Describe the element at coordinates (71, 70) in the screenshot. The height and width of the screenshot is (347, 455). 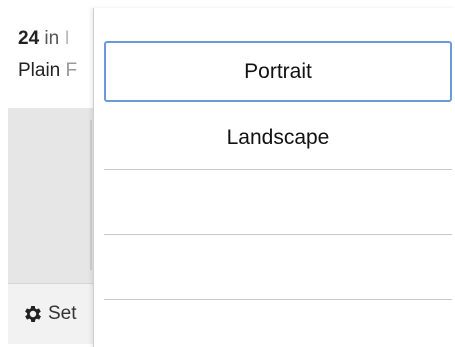
I see `paper-type-cut: F` at that location.